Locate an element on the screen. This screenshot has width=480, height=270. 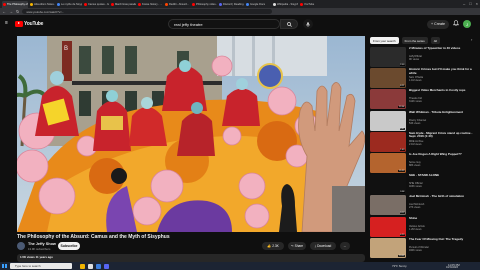
create-label: Create is located at coordinates (439, 24).